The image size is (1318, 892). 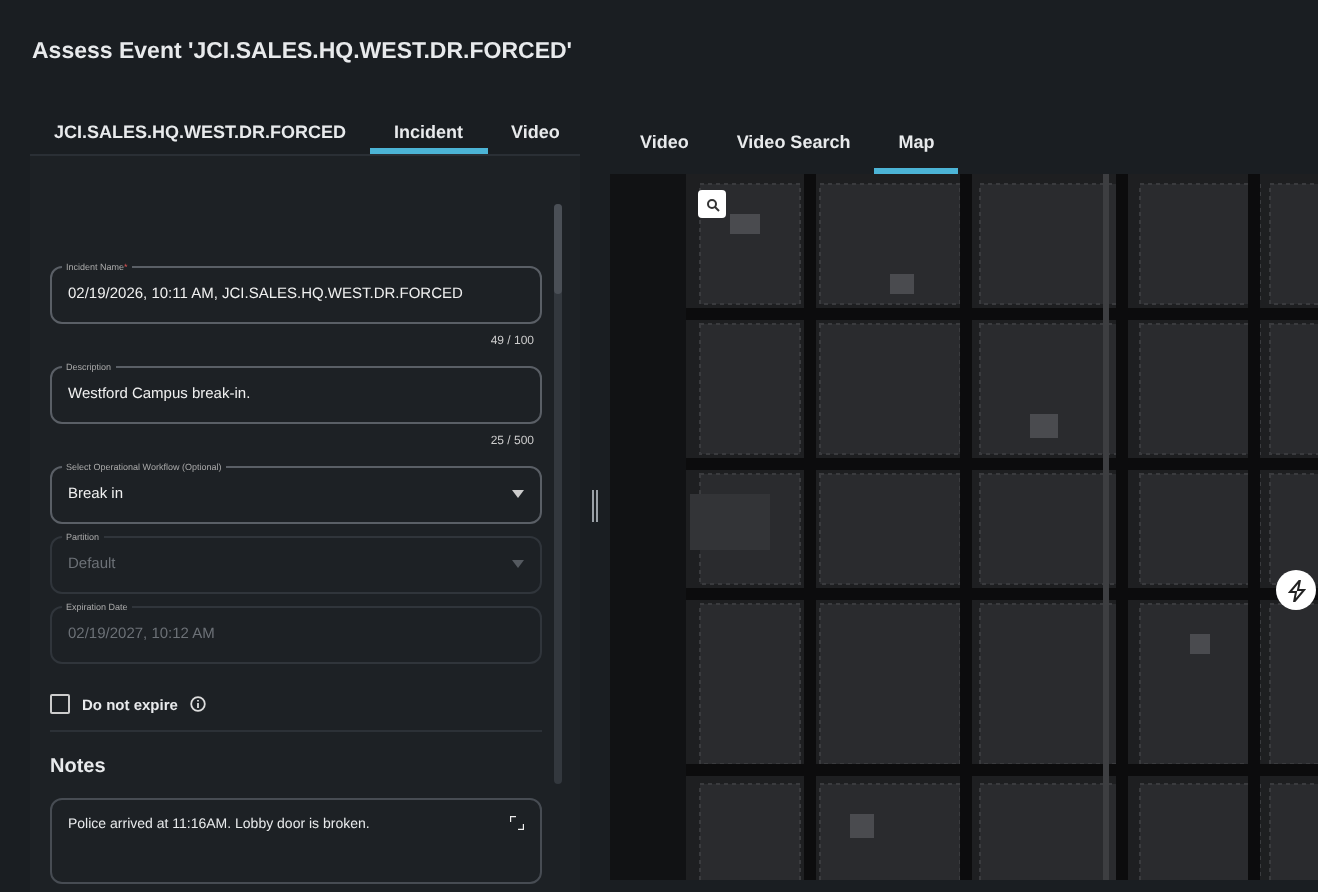 I want to click on lightning-icon, so click(x=1296, y=590).